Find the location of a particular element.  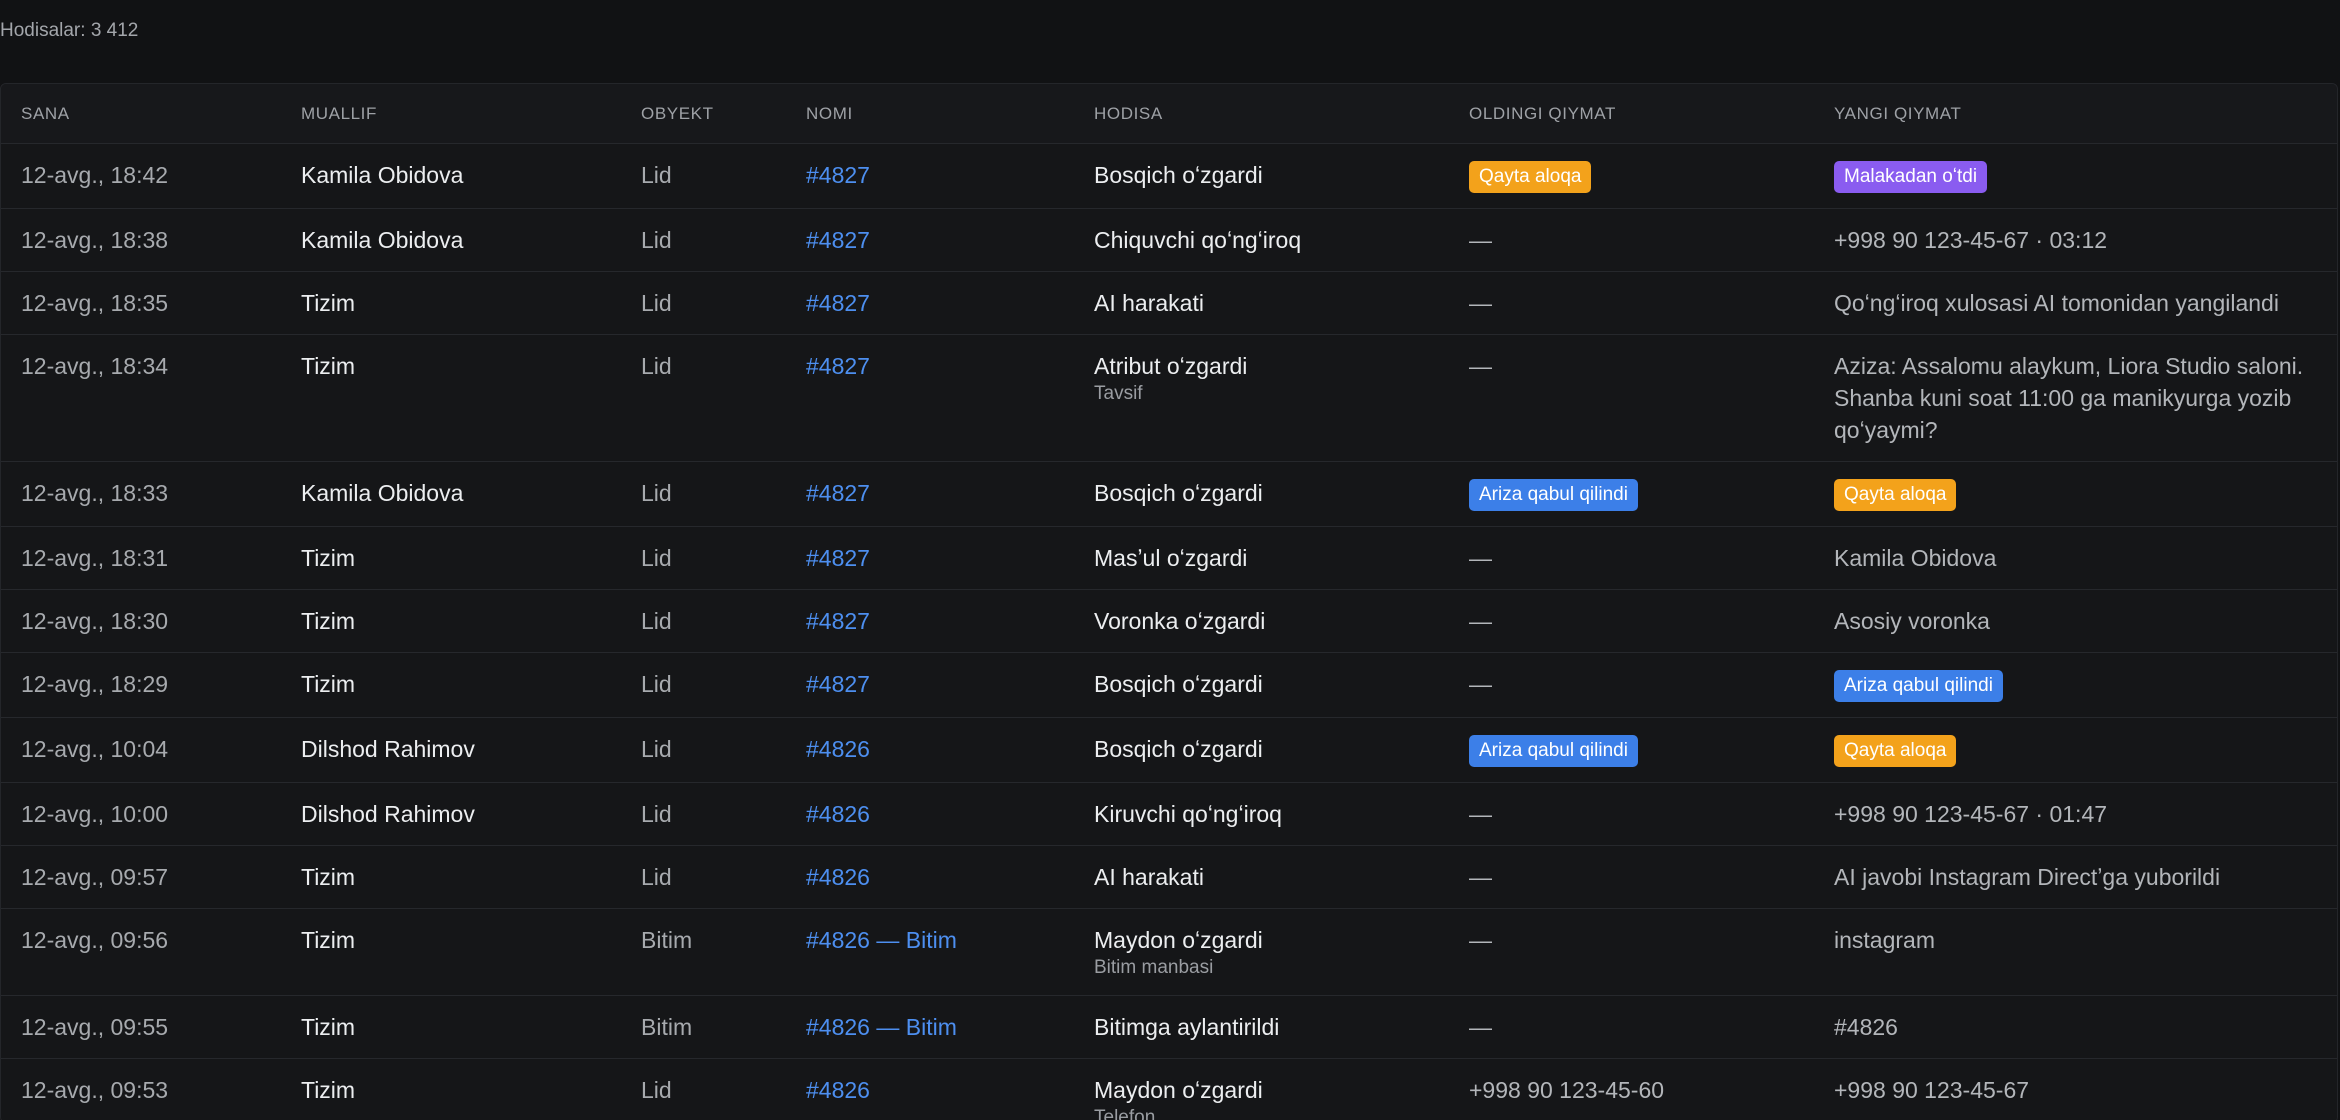

column-header-name: NOMI is located at coordinates (930, 114).